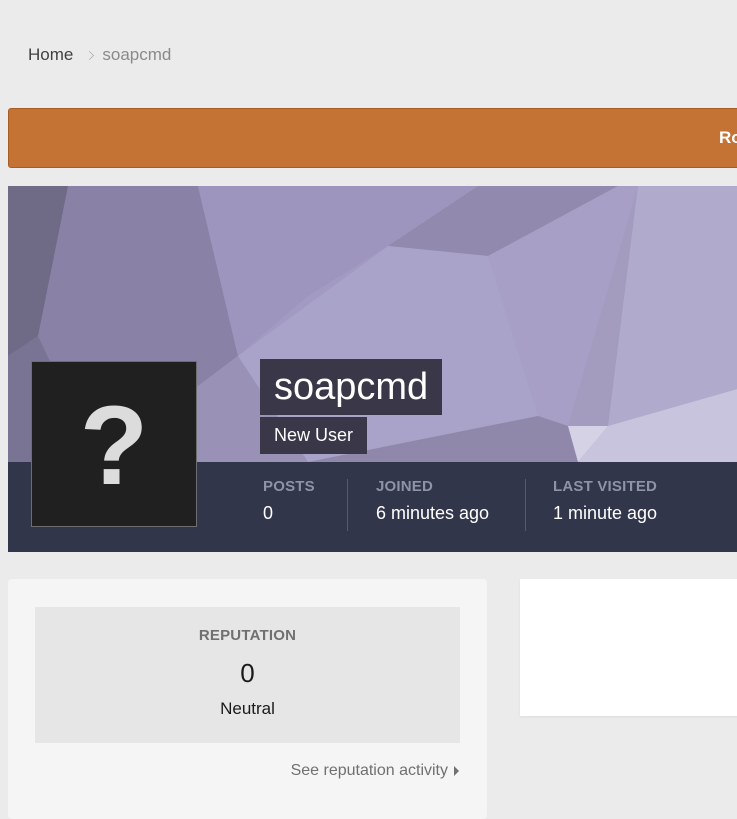 The height and width of the screenshot is (819, 737). I want to click on breadcrumb-home-link: Home, so click(50, 55).